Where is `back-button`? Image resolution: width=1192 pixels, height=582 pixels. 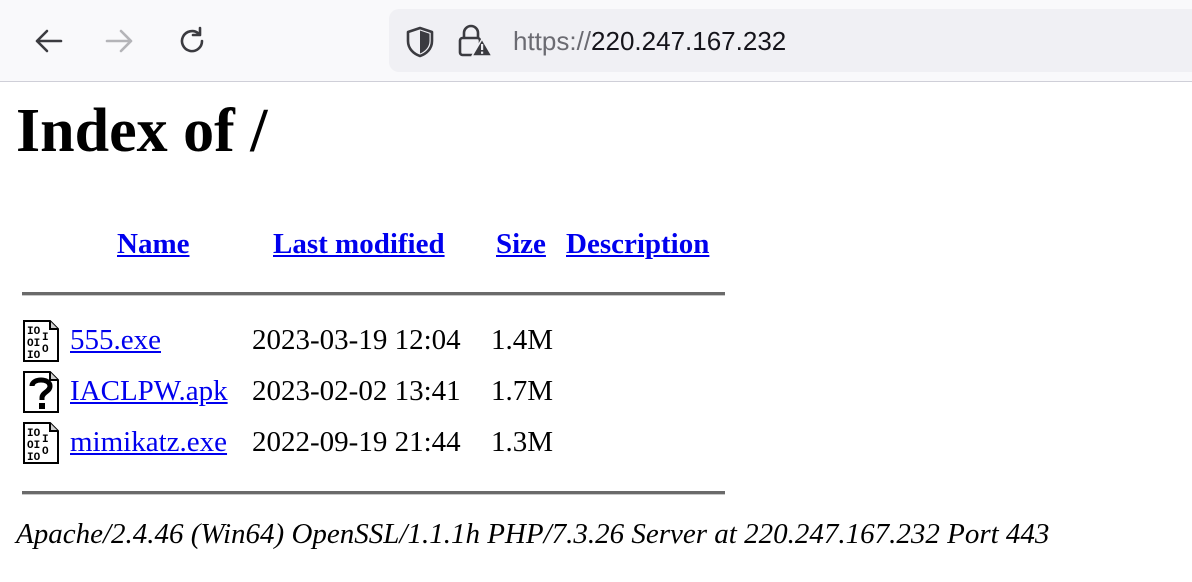 back-button is located at coordinates (48, 41).